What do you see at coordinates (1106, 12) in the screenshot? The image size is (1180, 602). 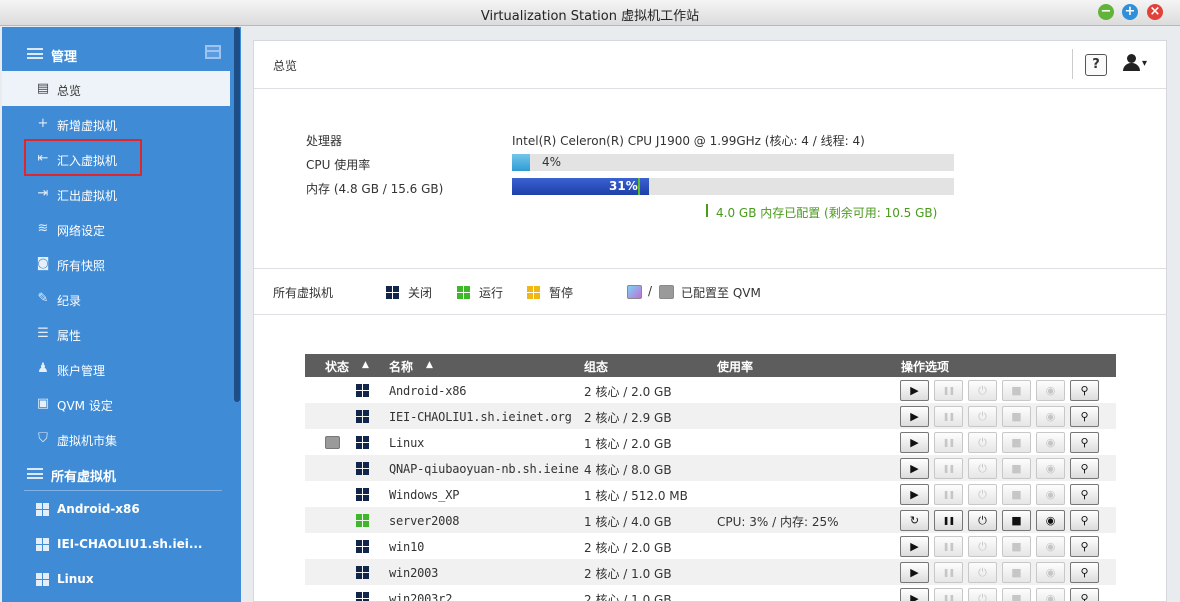 I see `minimize-button: −` at bounding box center [1106, 12].